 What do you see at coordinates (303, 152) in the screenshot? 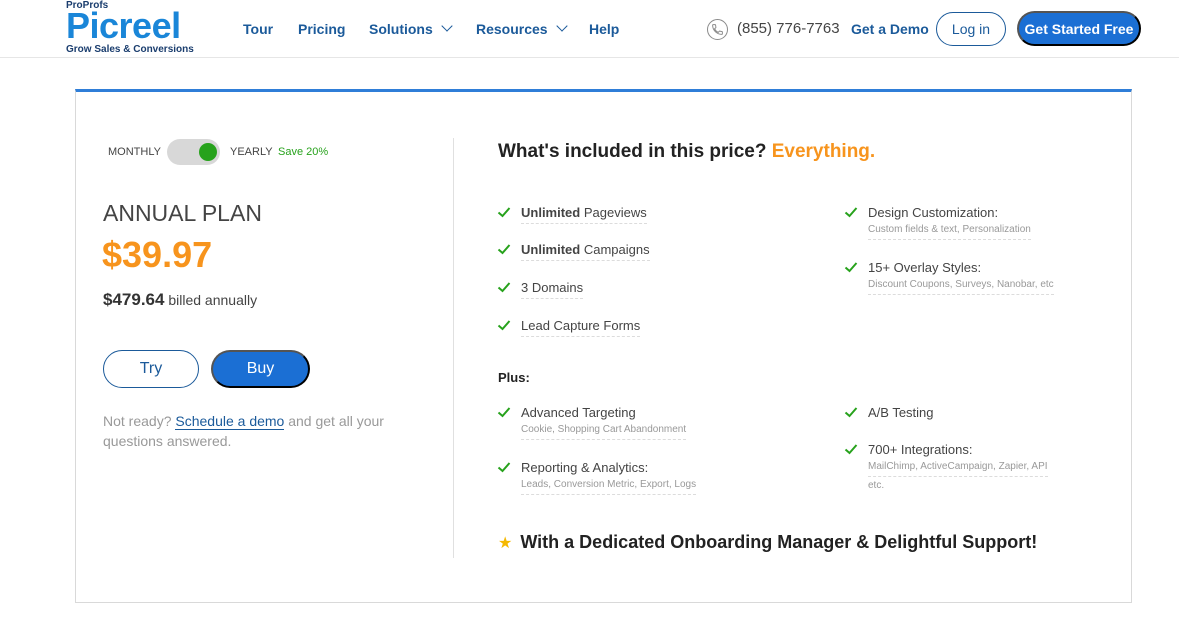
I see `save-badge: Save 20%` at bounding box center [303, 152].